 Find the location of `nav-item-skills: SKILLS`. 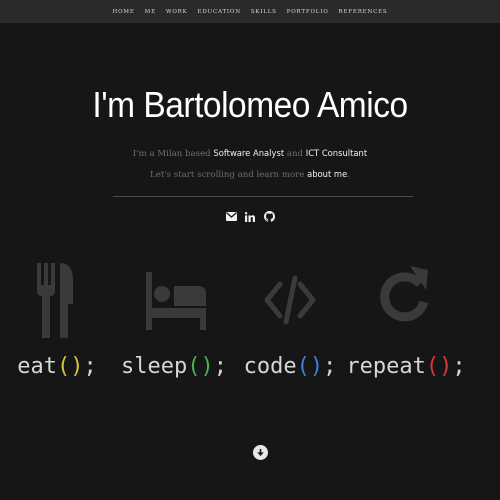

nav-item-skills: SKILLS is located at coordinates (264, 12).